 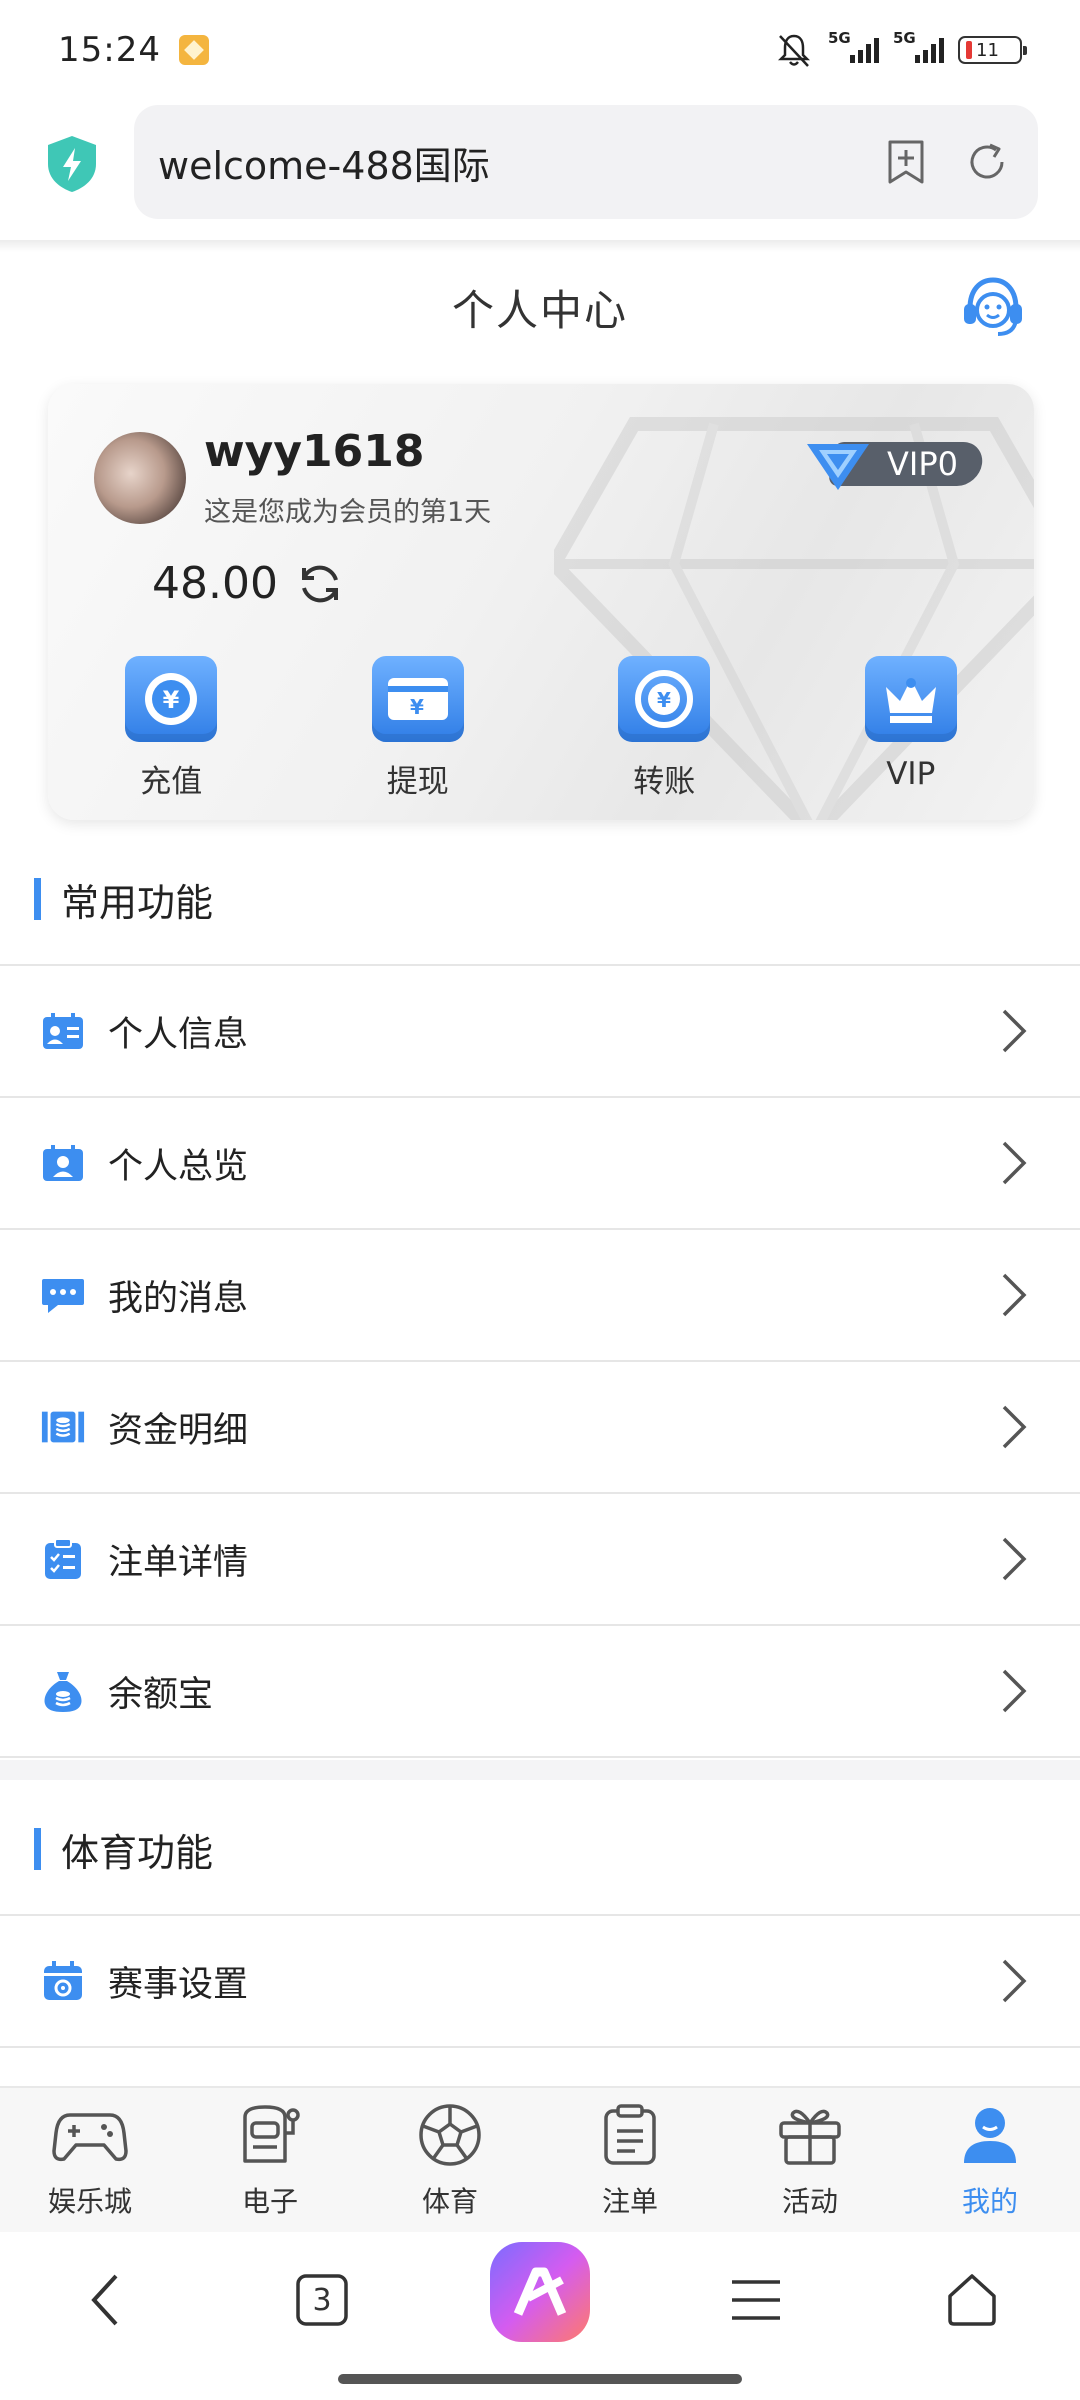 What do you see at coordinates (540, 2379) in the screenshot?
I see `home-indicator` at bounding box center [540, 2379].